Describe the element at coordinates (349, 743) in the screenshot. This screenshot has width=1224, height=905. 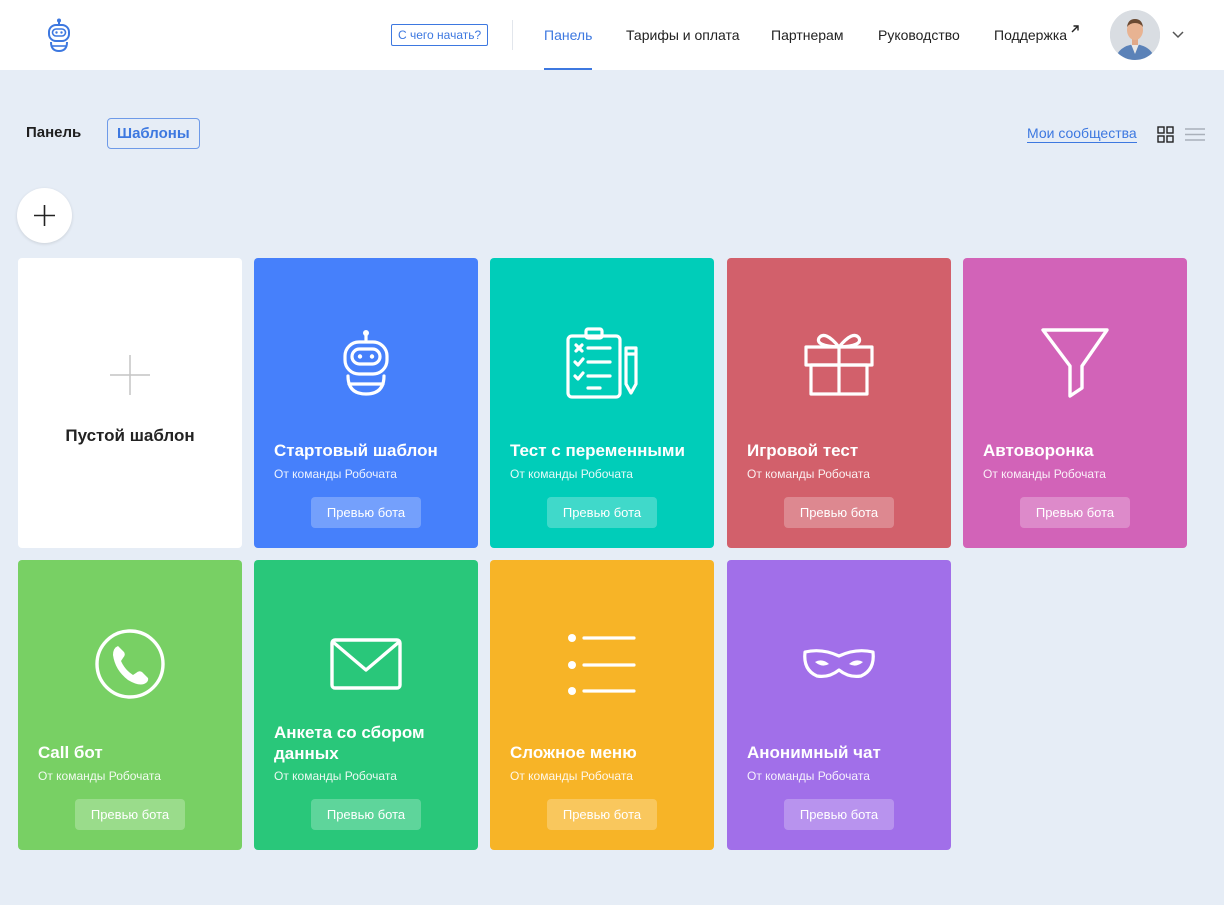
I see `card-title: Анкета со сбором данных` at that location.